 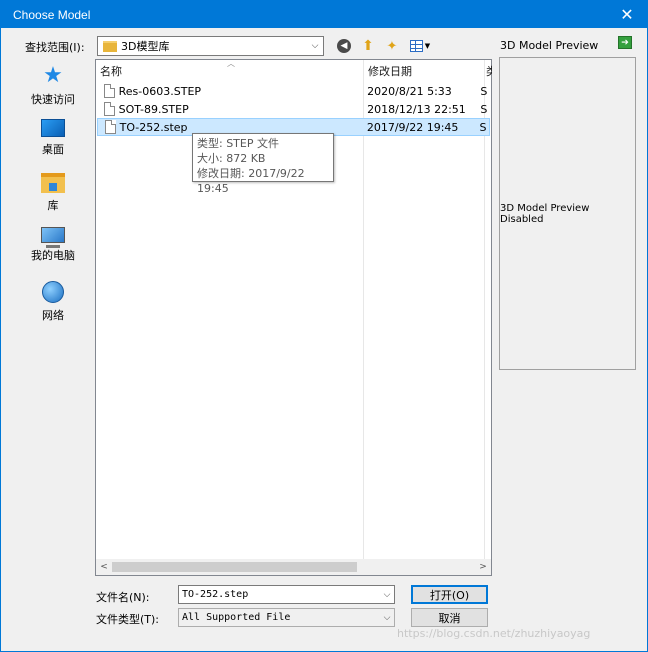 What do you see at coordinates (53, 205) in the screenshot?
I see `place-label: 库` at bounding box center [53, 205].